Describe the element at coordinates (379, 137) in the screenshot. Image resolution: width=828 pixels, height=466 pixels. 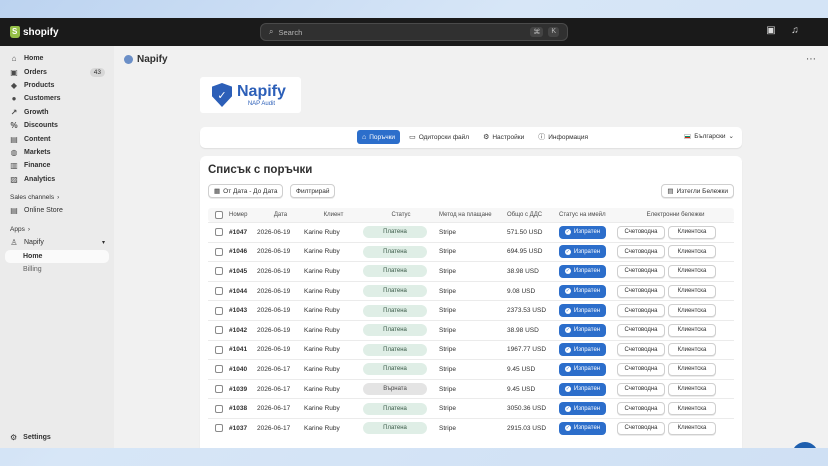
I see `tab-orders: ⌂ Поръчки` at that location.